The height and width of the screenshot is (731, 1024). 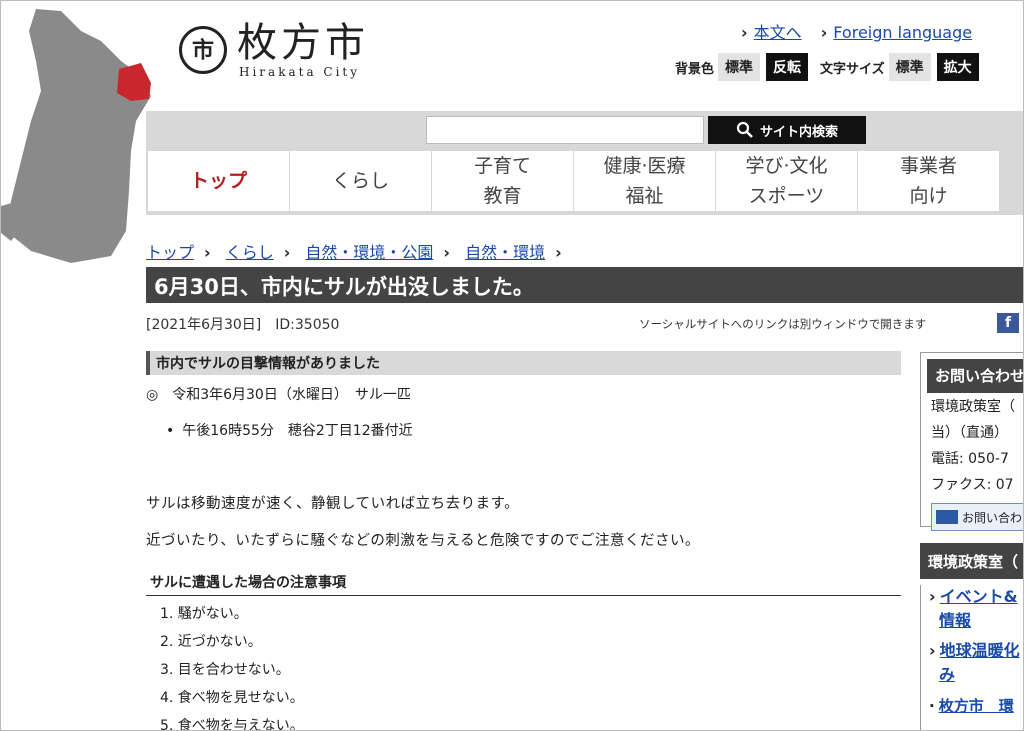 I want to click on font-size-label: 文字サイズ, so click(x=852, y=69).